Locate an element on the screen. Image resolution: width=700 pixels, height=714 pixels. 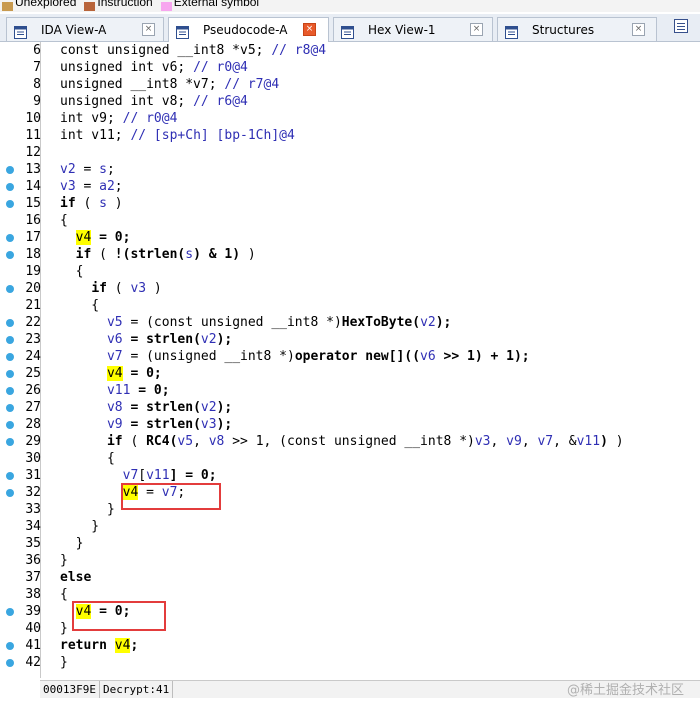
code-line: 42} is located at coordinates (350, 662).